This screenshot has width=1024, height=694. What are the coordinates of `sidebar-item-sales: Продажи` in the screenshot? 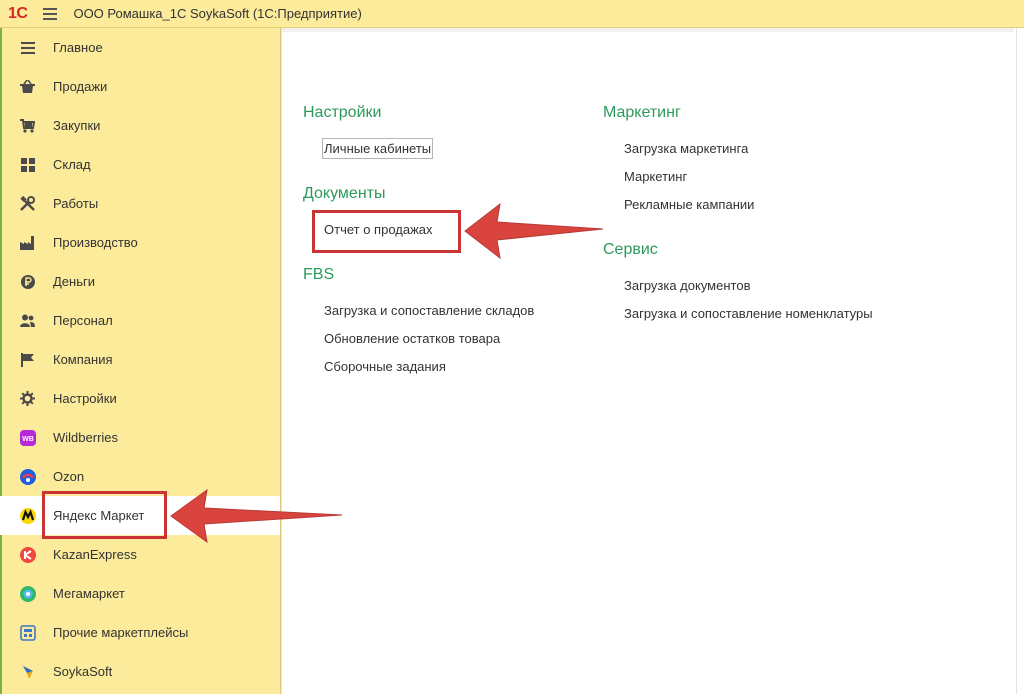 It's located at (140, 86).